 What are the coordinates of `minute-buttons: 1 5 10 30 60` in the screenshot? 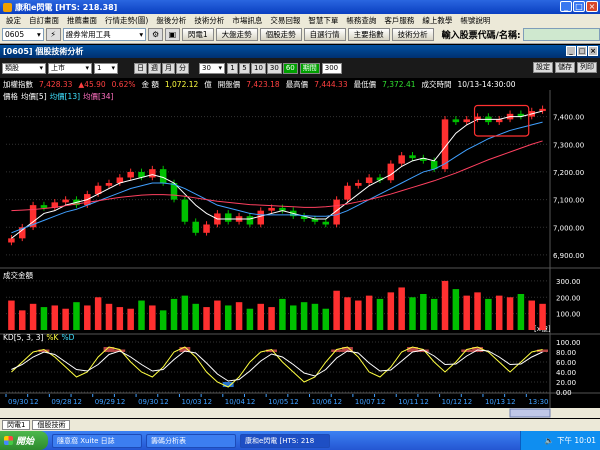 It's located at (262, 68).